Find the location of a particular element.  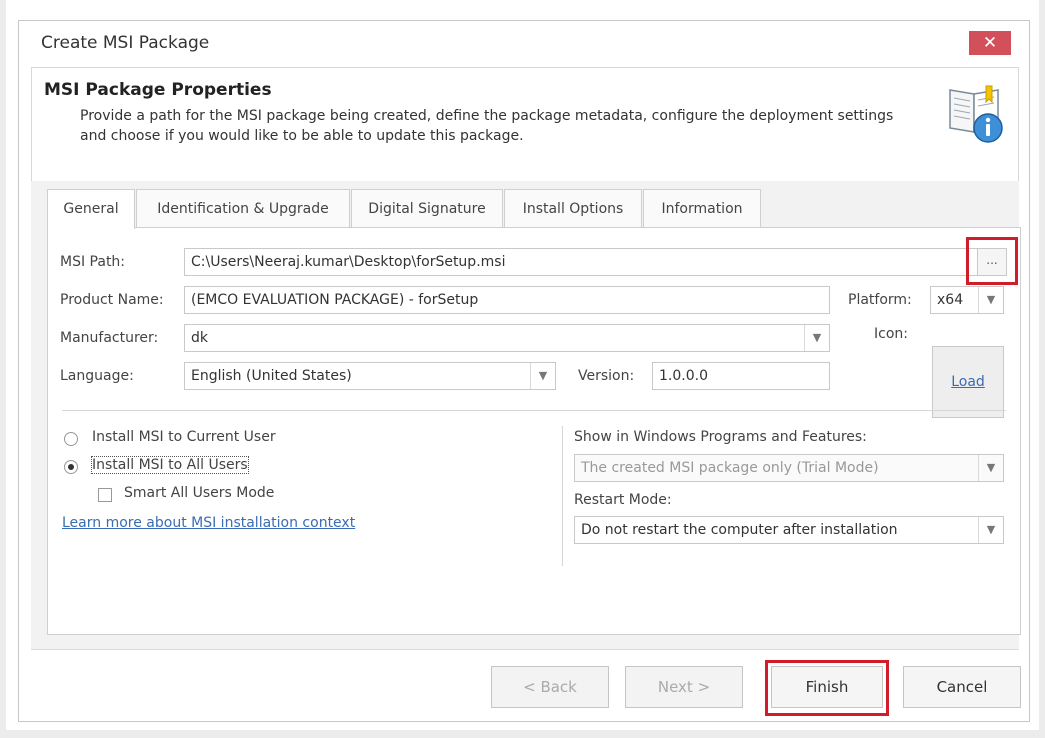

next-button: Next > is located at coordinates (684, 687).